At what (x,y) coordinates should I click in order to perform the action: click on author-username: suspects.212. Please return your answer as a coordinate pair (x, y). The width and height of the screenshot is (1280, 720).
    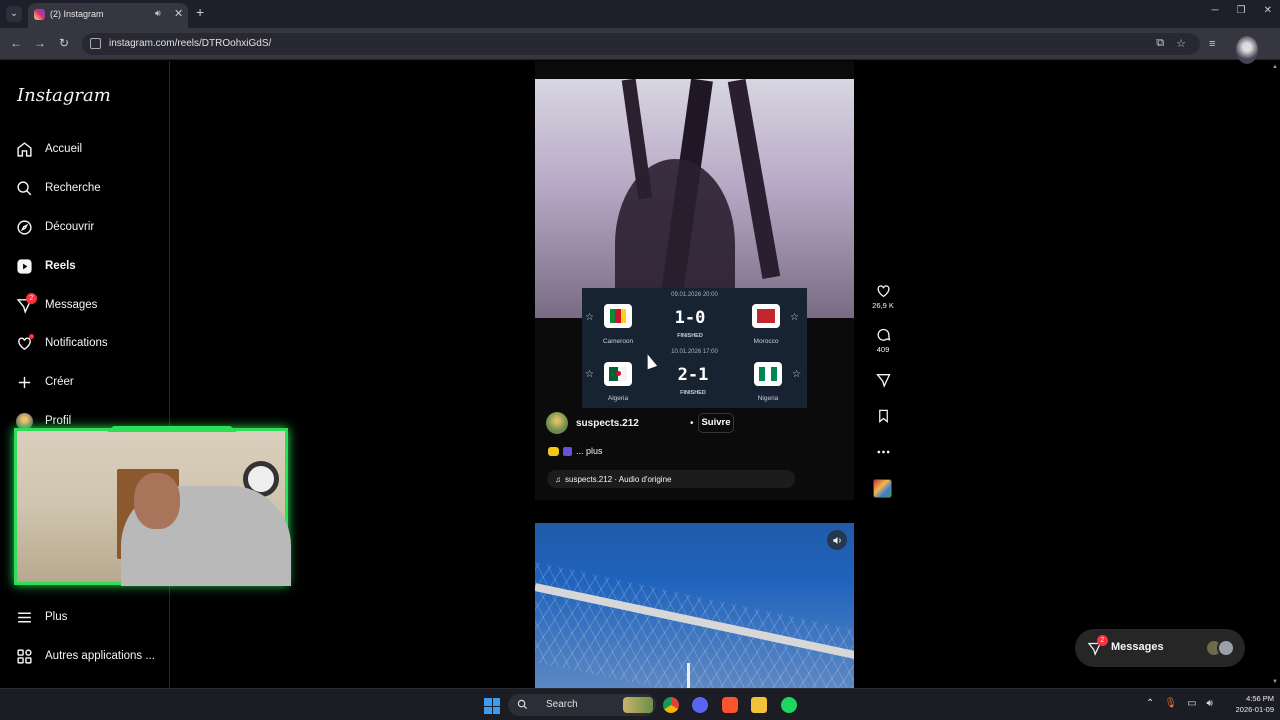
    Looking at the image, I should click on (607, 423).